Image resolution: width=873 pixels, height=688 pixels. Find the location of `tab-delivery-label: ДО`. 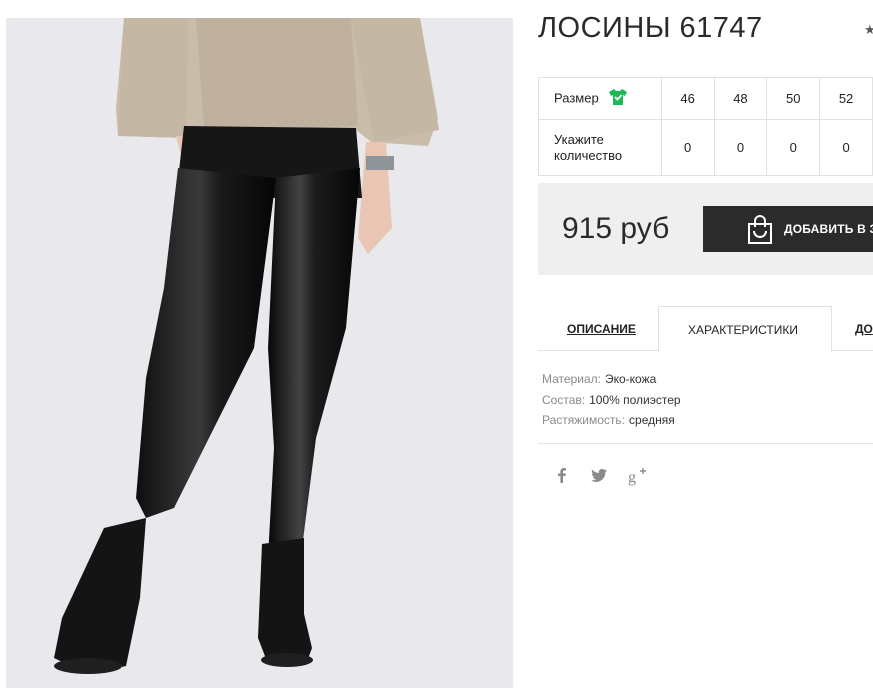

tab-delivery-label: ДО is located at coordinates (864, 329).